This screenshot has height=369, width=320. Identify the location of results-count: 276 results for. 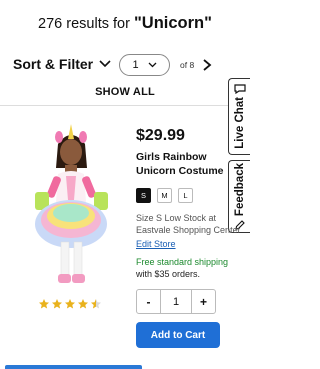
(84, 24).